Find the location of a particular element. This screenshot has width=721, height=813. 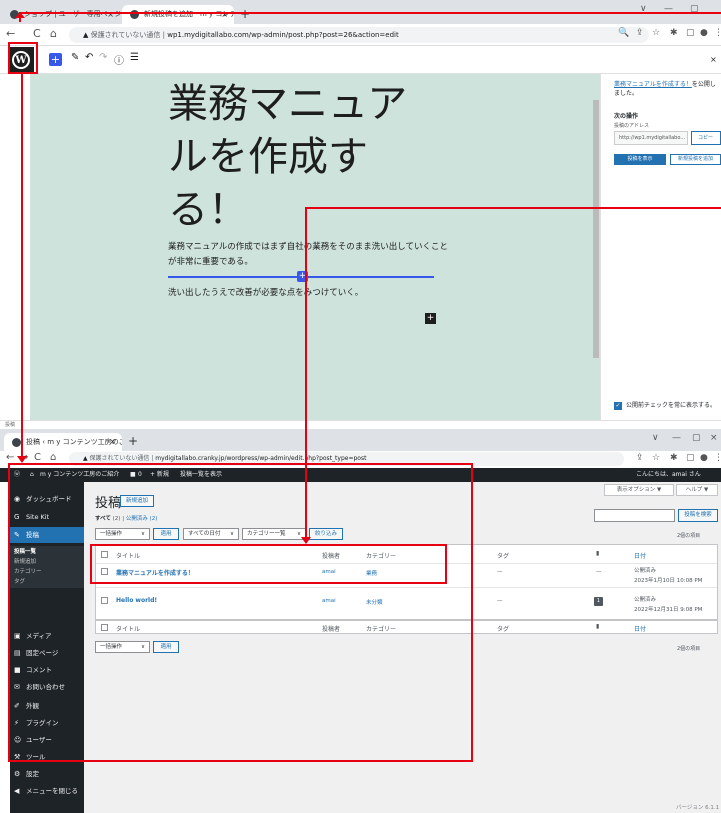

copy-button: コピー is located at coordinates (706, 138).